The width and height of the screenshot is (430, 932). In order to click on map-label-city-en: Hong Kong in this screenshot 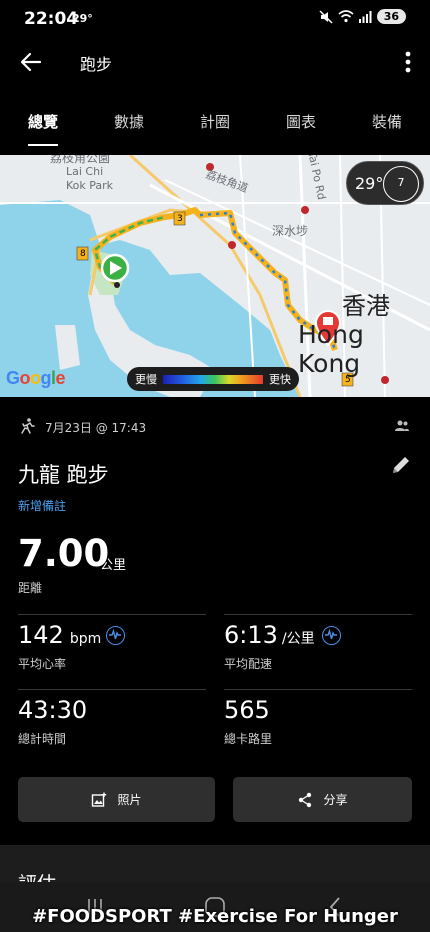, I will do `click(331, 349)`.